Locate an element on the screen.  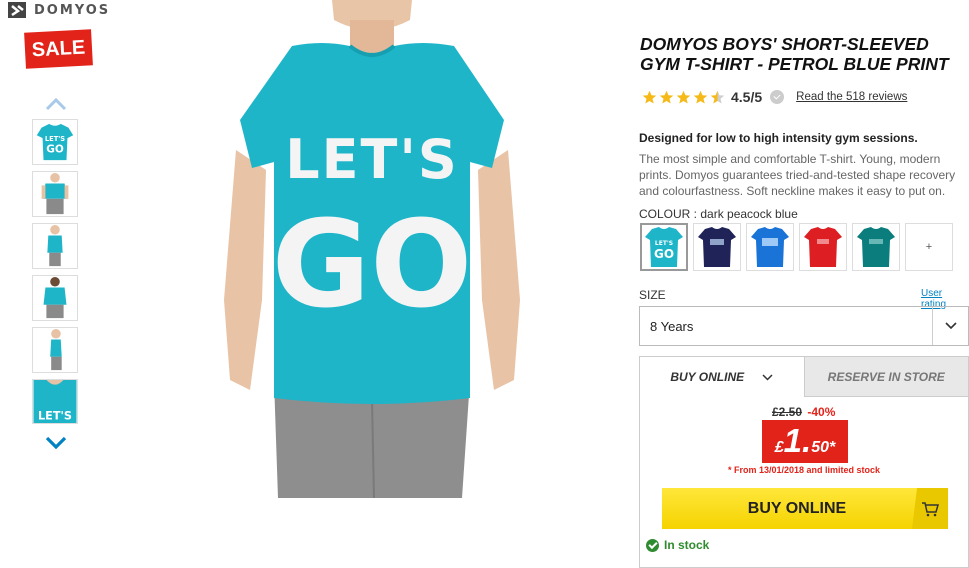
verified-check-icon is located at coordinates (777, 97).